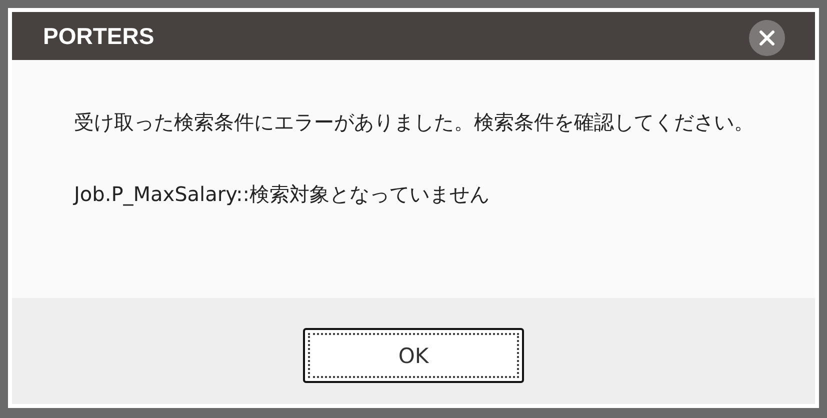 This screenshot has width=827, height=418. I want to click on error-message: 受け取った検索条件にエラーがありました。検索条件を確認してください。, so click(414, 122).